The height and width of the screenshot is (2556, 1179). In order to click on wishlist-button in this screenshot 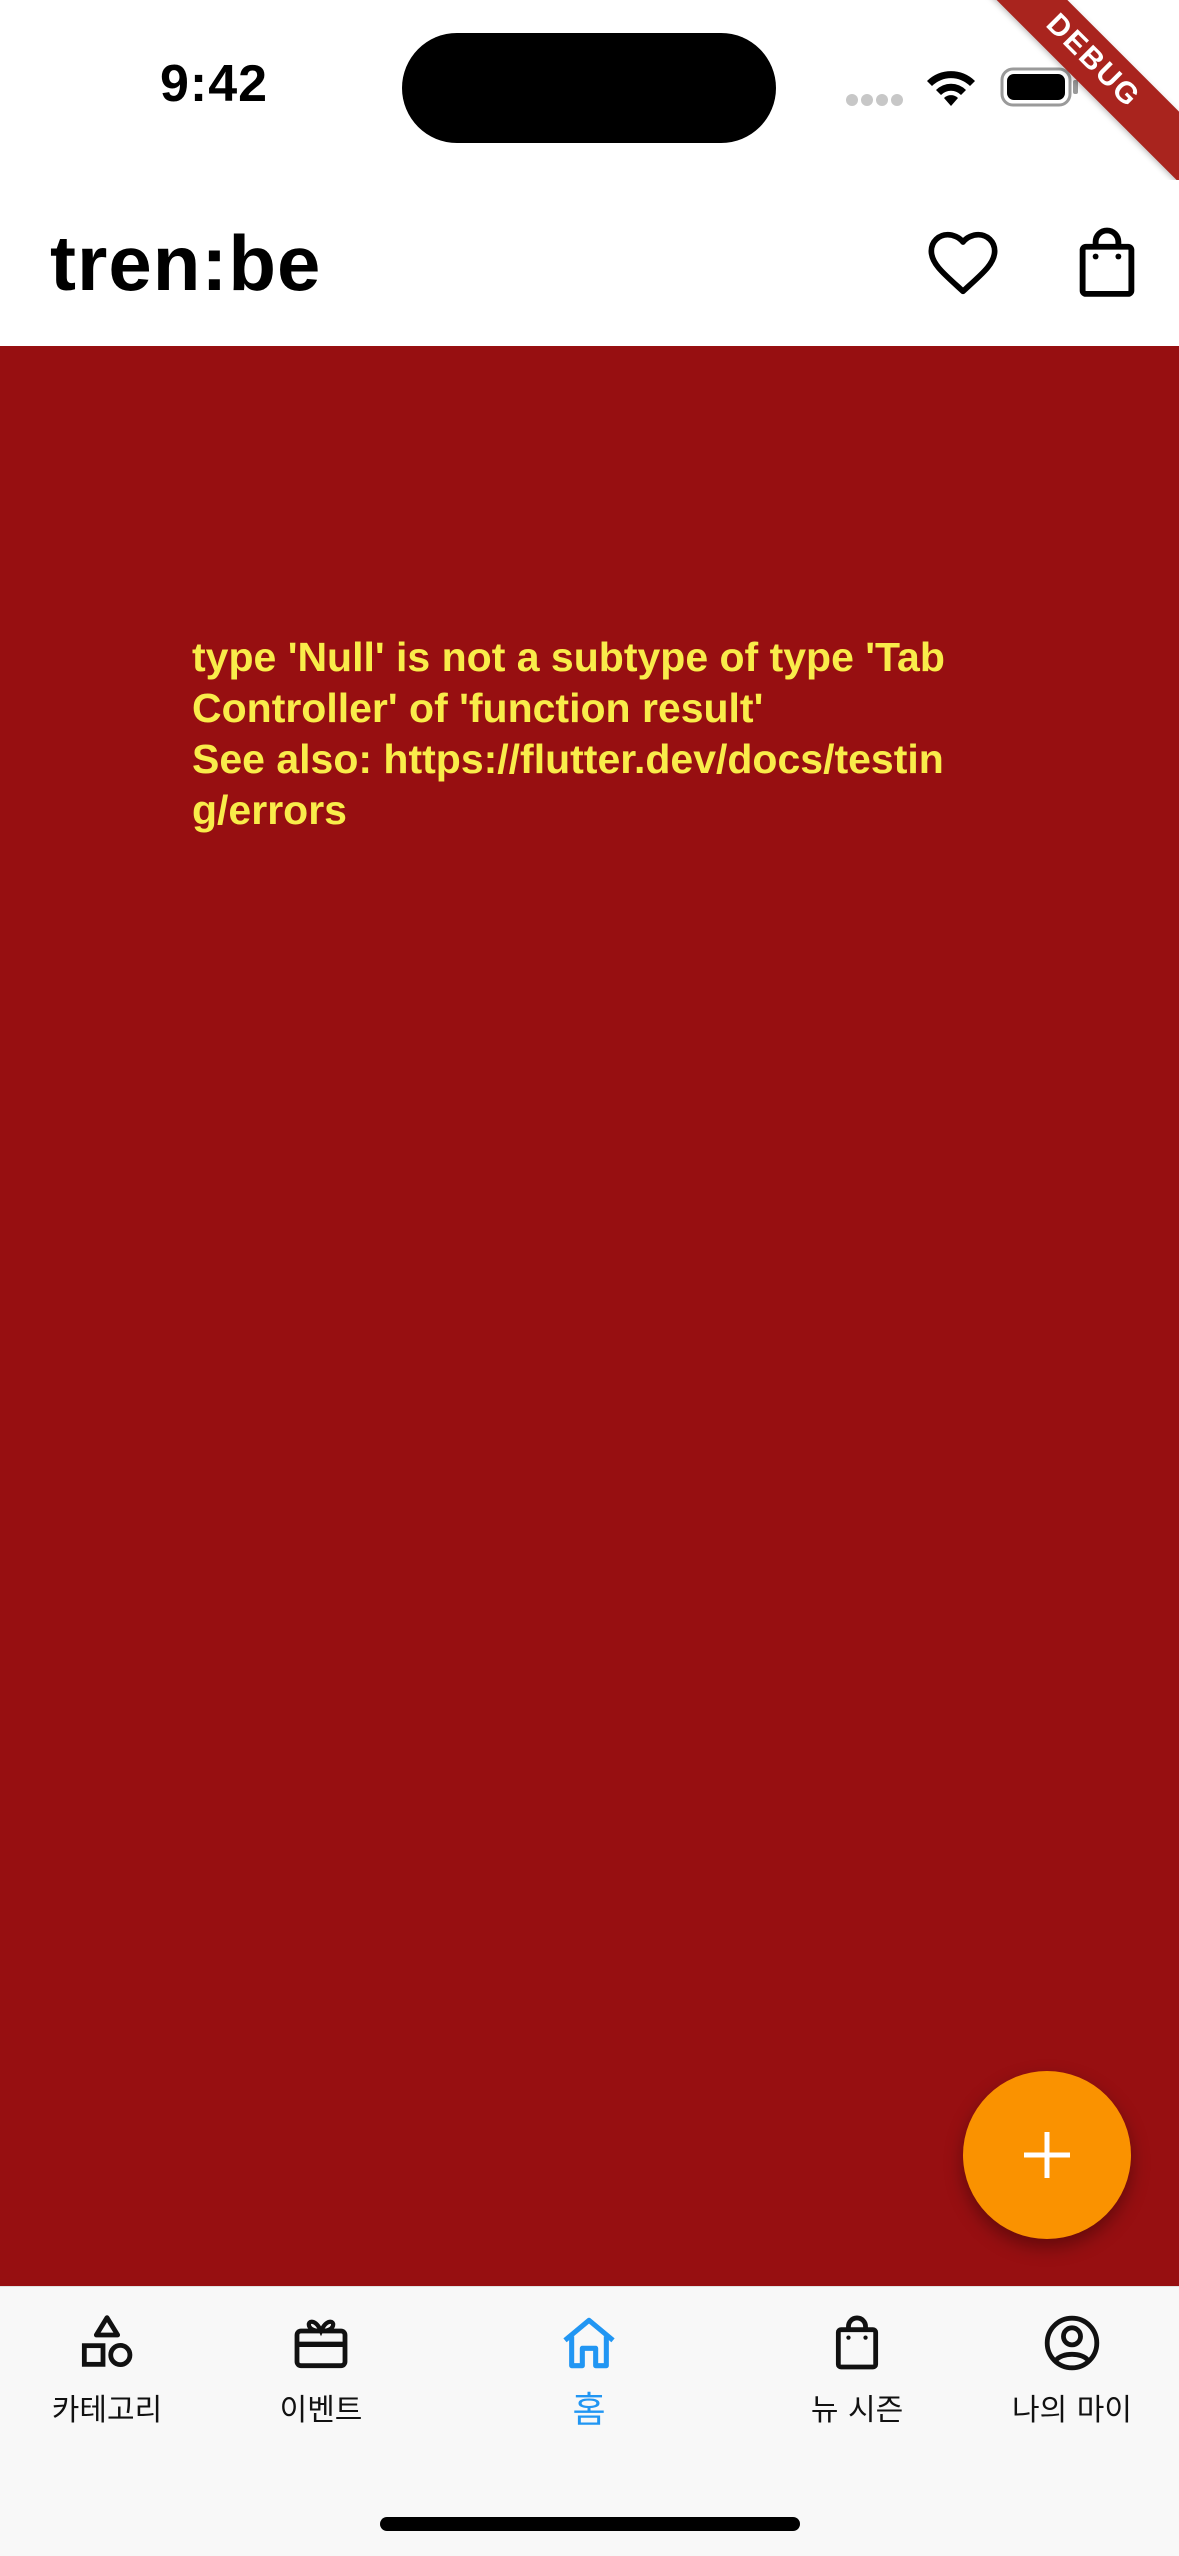, I will do `click(963, 263)`.